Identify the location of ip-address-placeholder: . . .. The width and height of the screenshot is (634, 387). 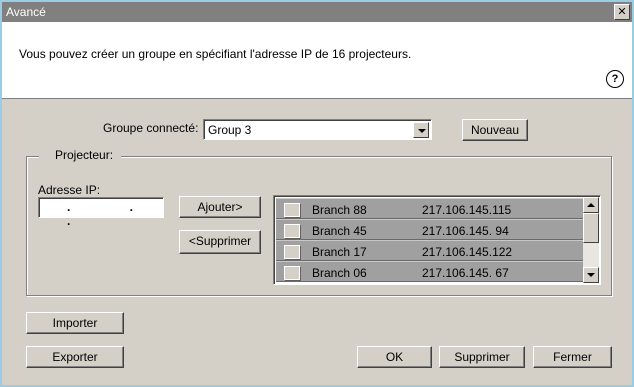
(114, 214).